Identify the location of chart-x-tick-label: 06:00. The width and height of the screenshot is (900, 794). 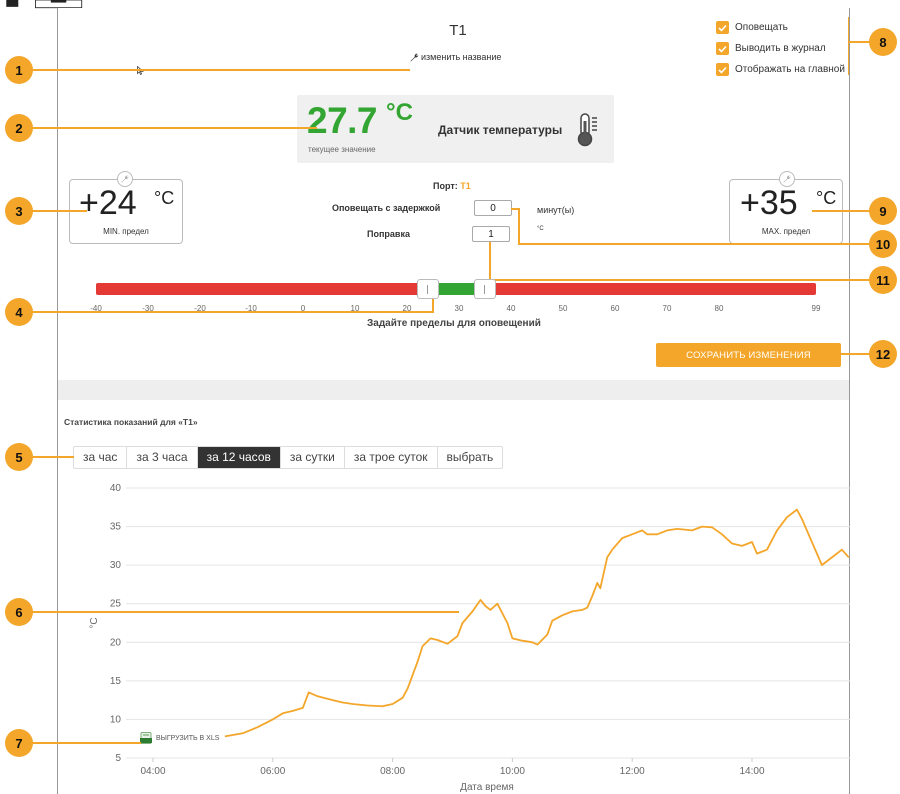
(272, 771).